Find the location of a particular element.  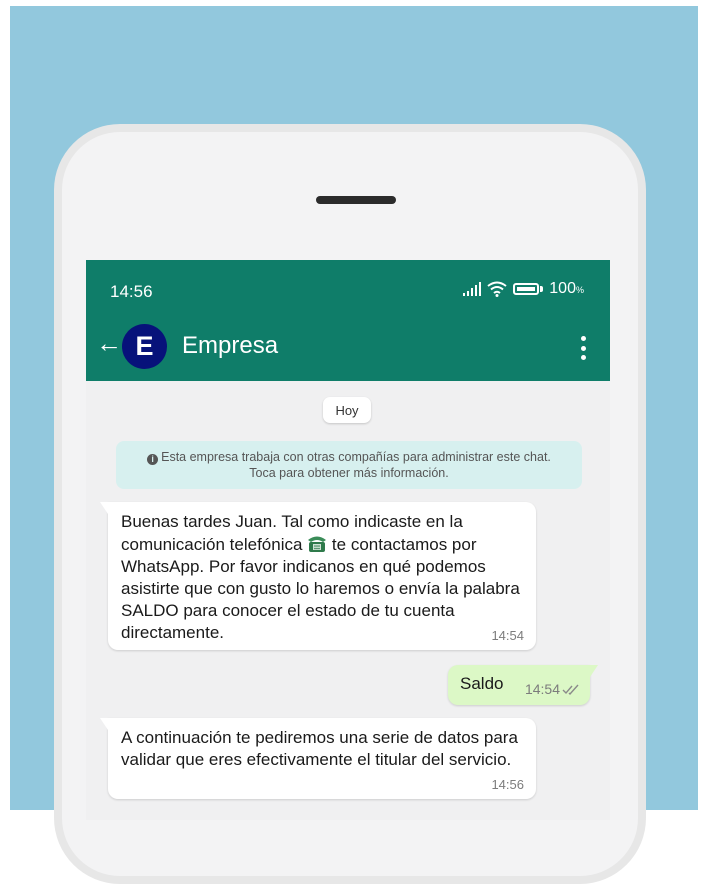

status-time: 14:56 is located at coordinates (131, 291).